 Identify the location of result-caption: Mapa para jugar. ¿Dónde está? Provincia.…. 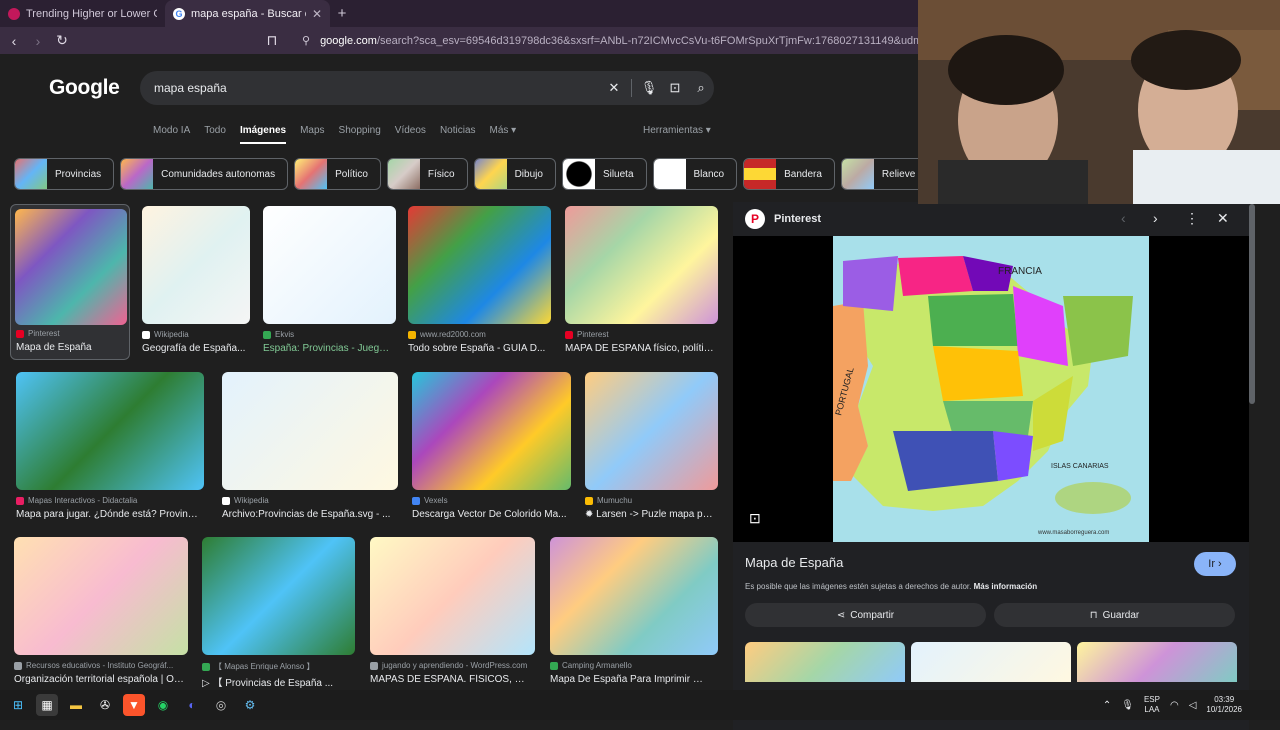
(108, 514).